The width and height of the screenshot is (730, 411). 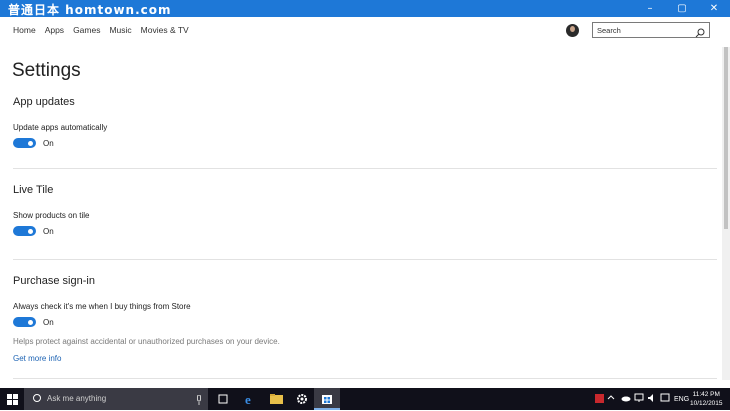 What do you see at coordinates (51, 215) in the screenshot?
I see `show-products-label: Show products on tile` at bounding box center [51, 215].